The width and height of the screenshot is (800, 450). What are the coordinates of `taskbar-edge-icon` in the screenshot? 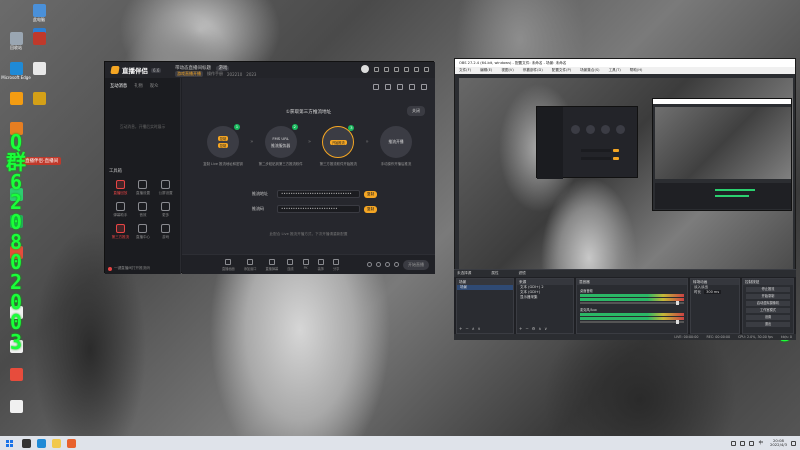 It's located at (41, 443).